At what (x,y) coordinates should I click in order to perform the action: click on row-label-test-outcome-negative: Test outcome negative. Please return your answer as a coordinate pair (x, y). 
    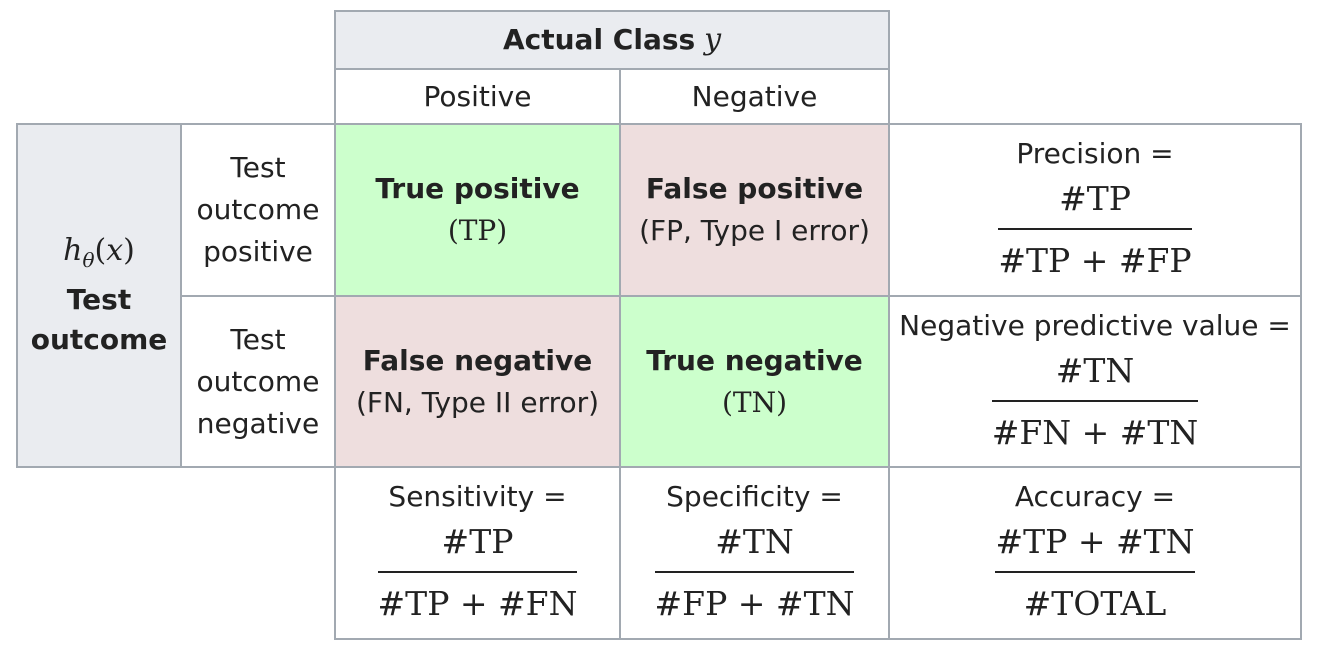
    Looking at the image, I should click on (258, 381).